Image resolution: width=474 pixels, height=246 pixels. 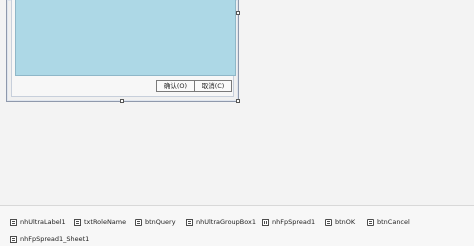 What do you see at coordinates (105, 222) in the screenshot?
I see `tray-item-label: txtRoleName` at bounding box center [105, 222].